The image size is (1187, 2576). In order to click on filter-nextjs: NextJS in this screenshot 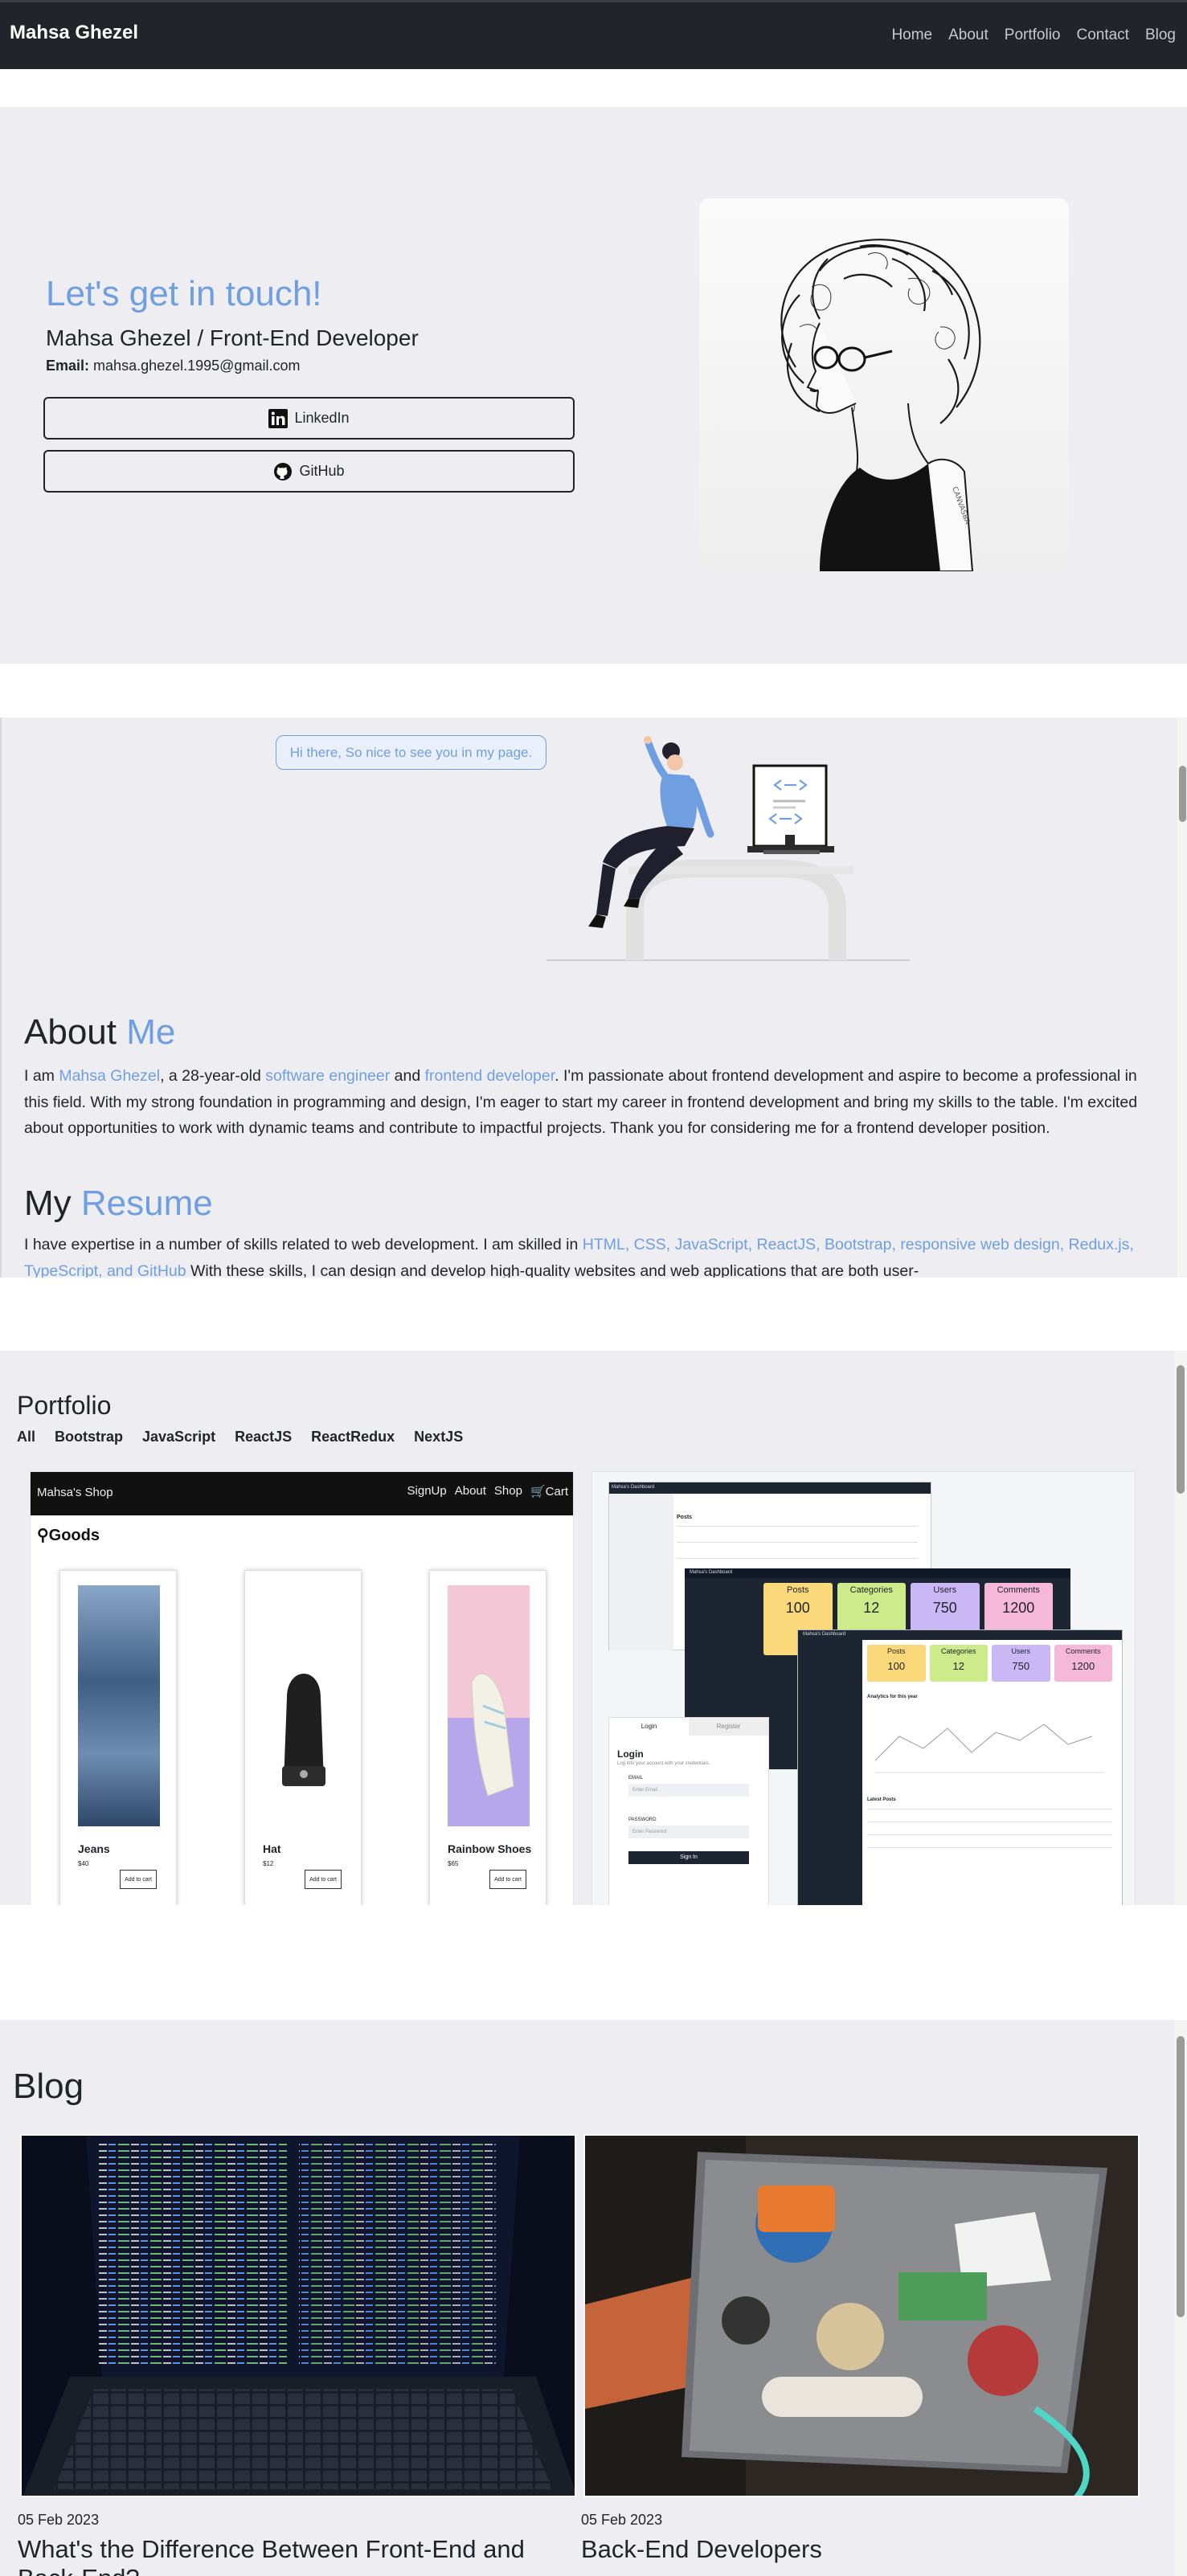, I will do `click(438, 1437)`.